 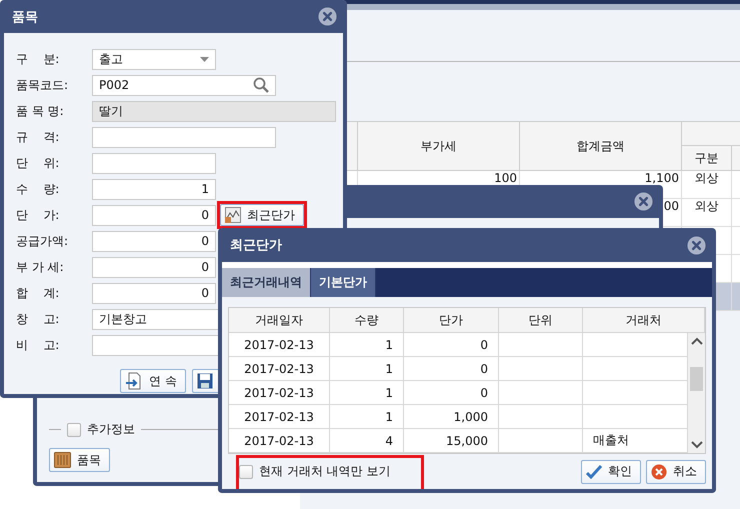 What do you see at coordinates (611, 472) in the screenshot?
I see `ok-button: 확인` at bounding box center [611, 472].